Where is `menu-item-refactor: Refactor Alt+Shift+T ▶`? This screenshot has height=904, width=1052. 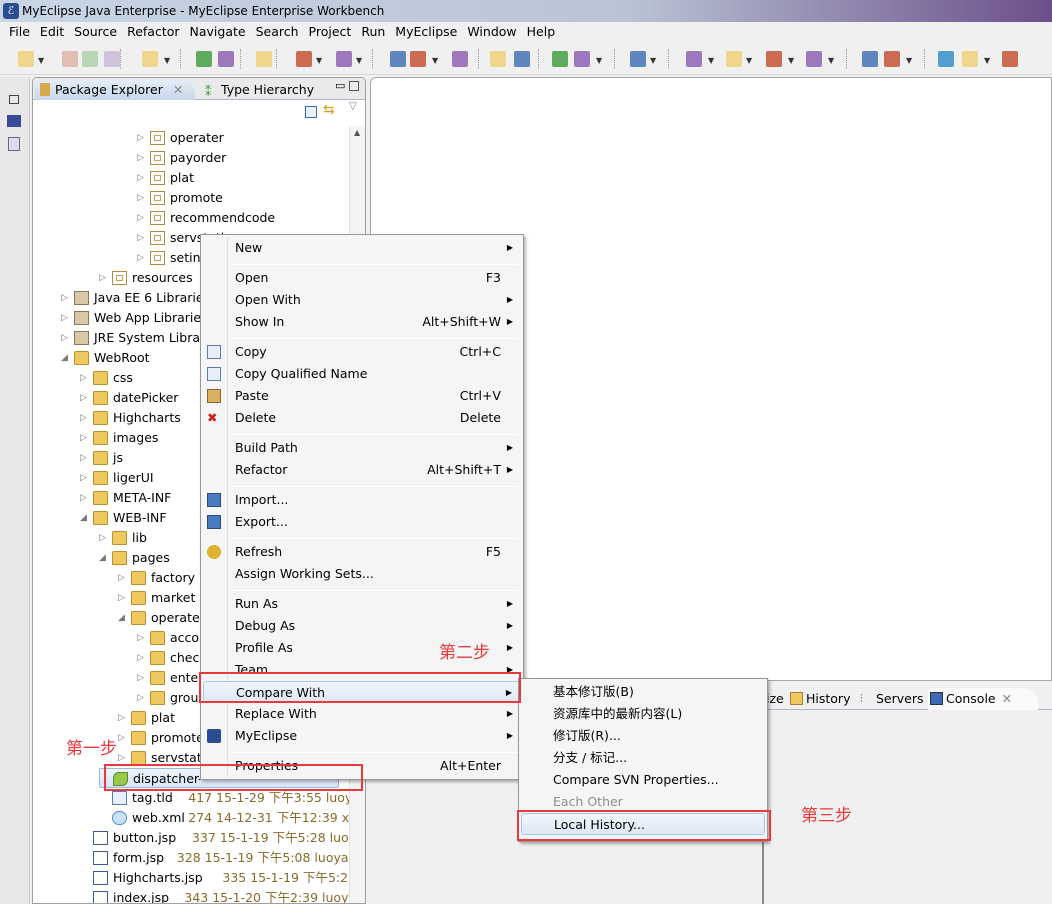 menu-item-refactor: Refactor Alt+Shift+T ▶ is located at coordinates (362, 470).